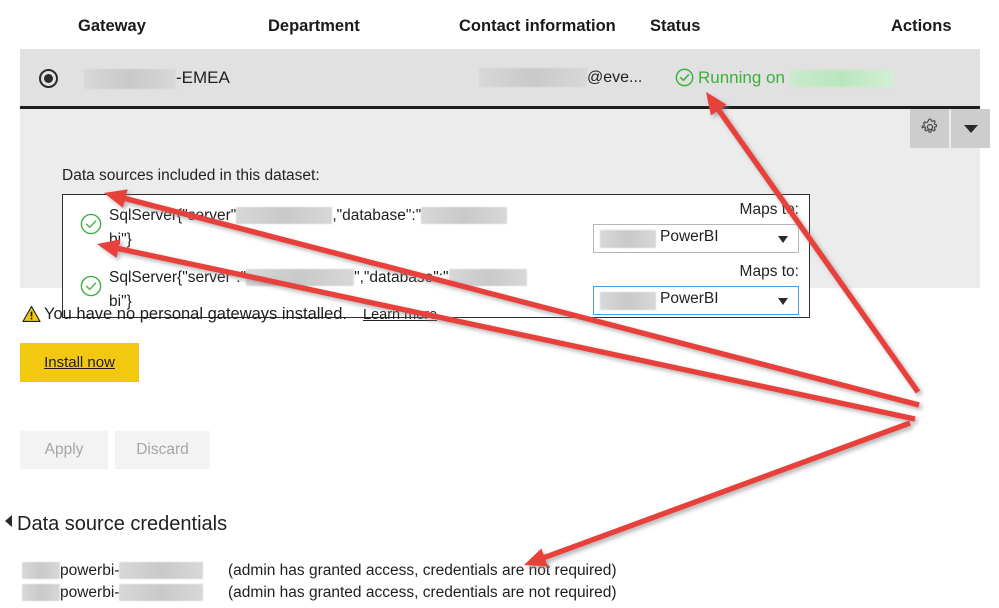 The height and width of the screenshot is (608, 999). I want to click on learn-more-link: Learn more, so click(400, 315).